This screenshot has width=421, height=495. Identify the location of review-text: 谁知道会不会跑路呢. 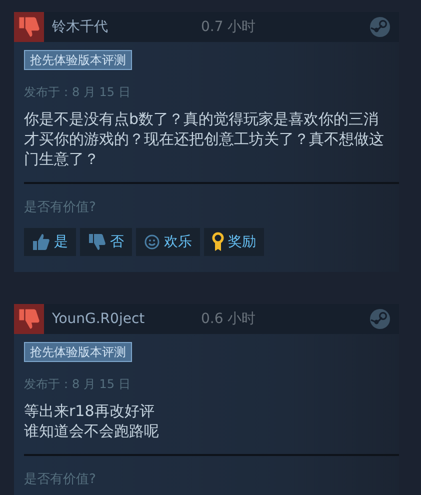
(92, 431).